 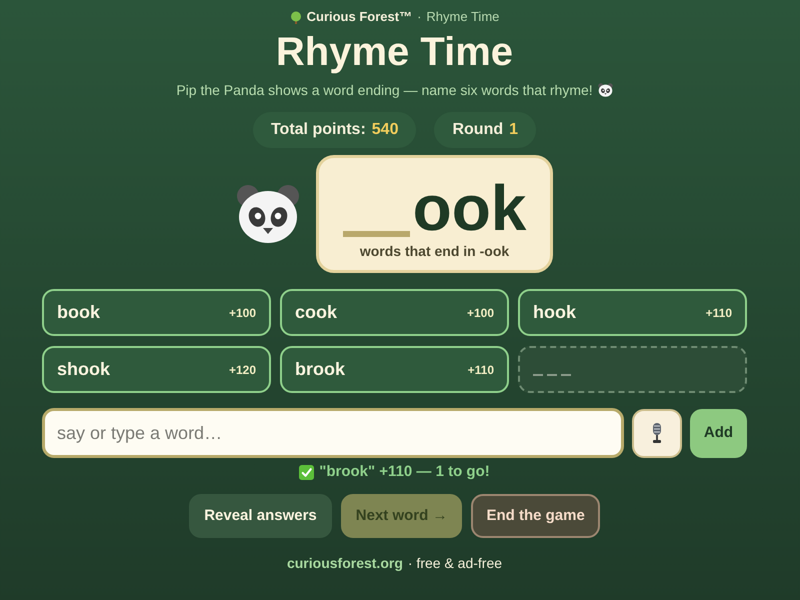 I want to click on microphone-icon, so click(x=657, y=433).